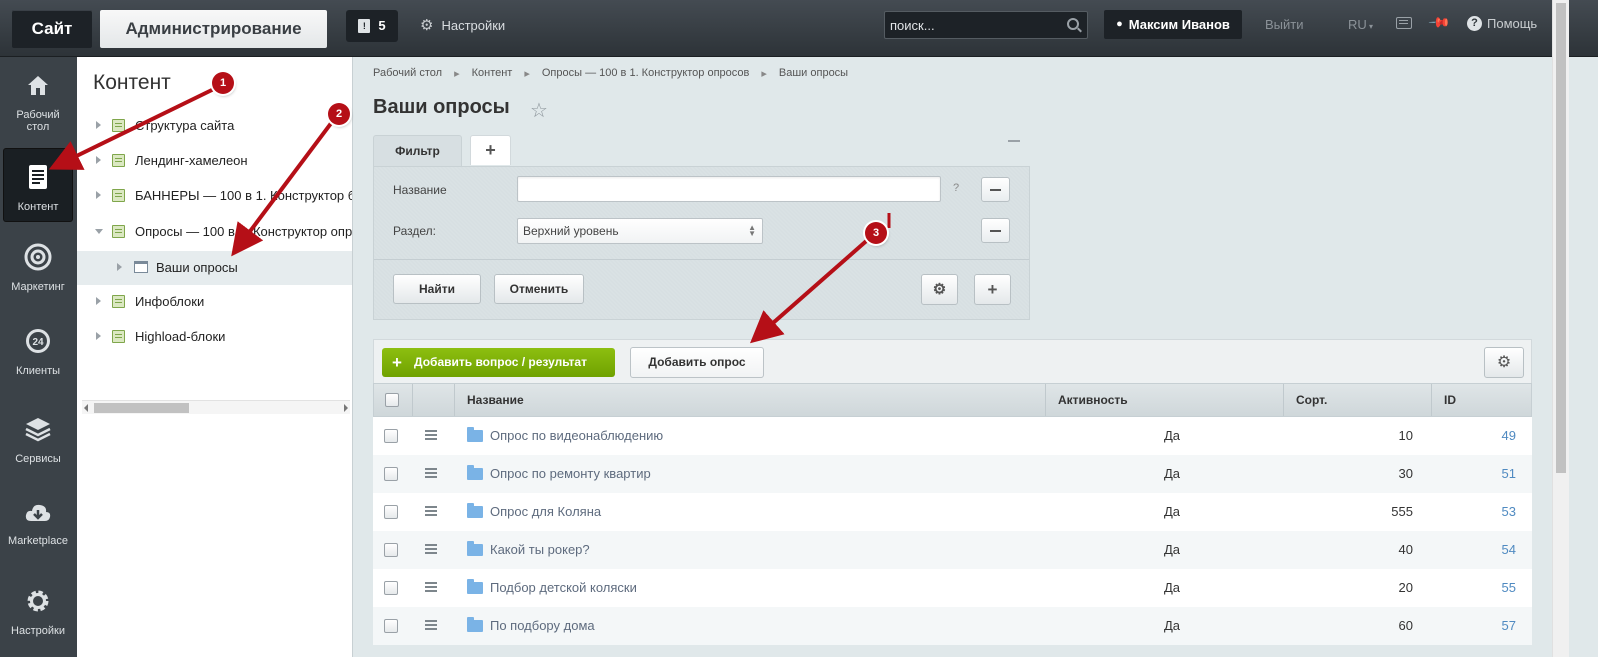  I want to click on add-filter-field-button: +, so click(992, 289).